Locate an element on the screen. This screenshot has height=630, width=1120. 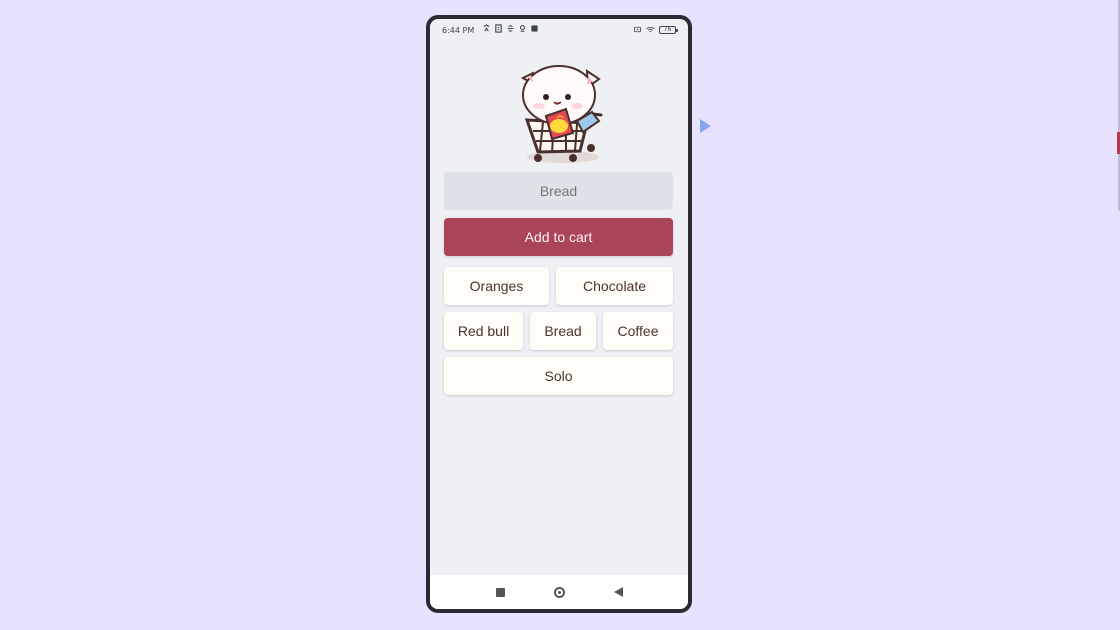
back-button is located at coordinates (618, 592).